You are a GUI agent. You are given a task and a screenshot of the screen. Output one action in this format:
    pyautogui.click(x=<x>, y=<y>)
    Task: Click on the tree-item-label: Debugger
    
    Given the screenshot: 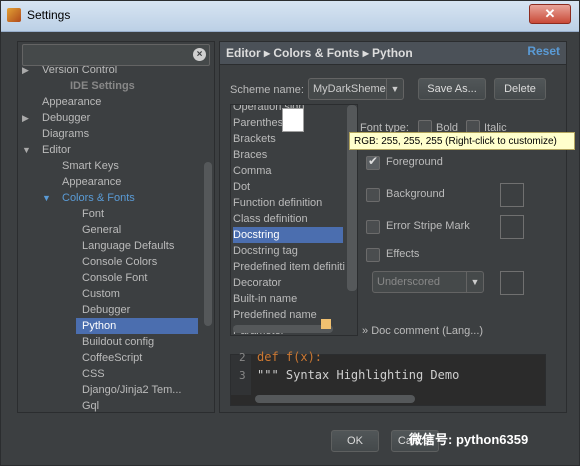 What is the action you would take?
    pyautogui.click(x=66, y=118)
    